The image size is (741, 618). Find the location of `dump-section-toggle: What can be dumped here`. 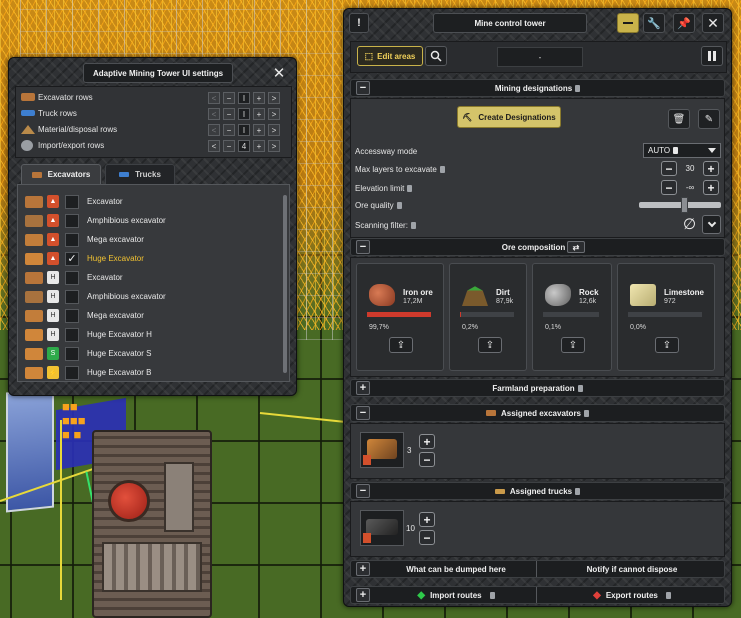

dump-section-toggle: What can be dumped here is located at coordinates (456, 569).